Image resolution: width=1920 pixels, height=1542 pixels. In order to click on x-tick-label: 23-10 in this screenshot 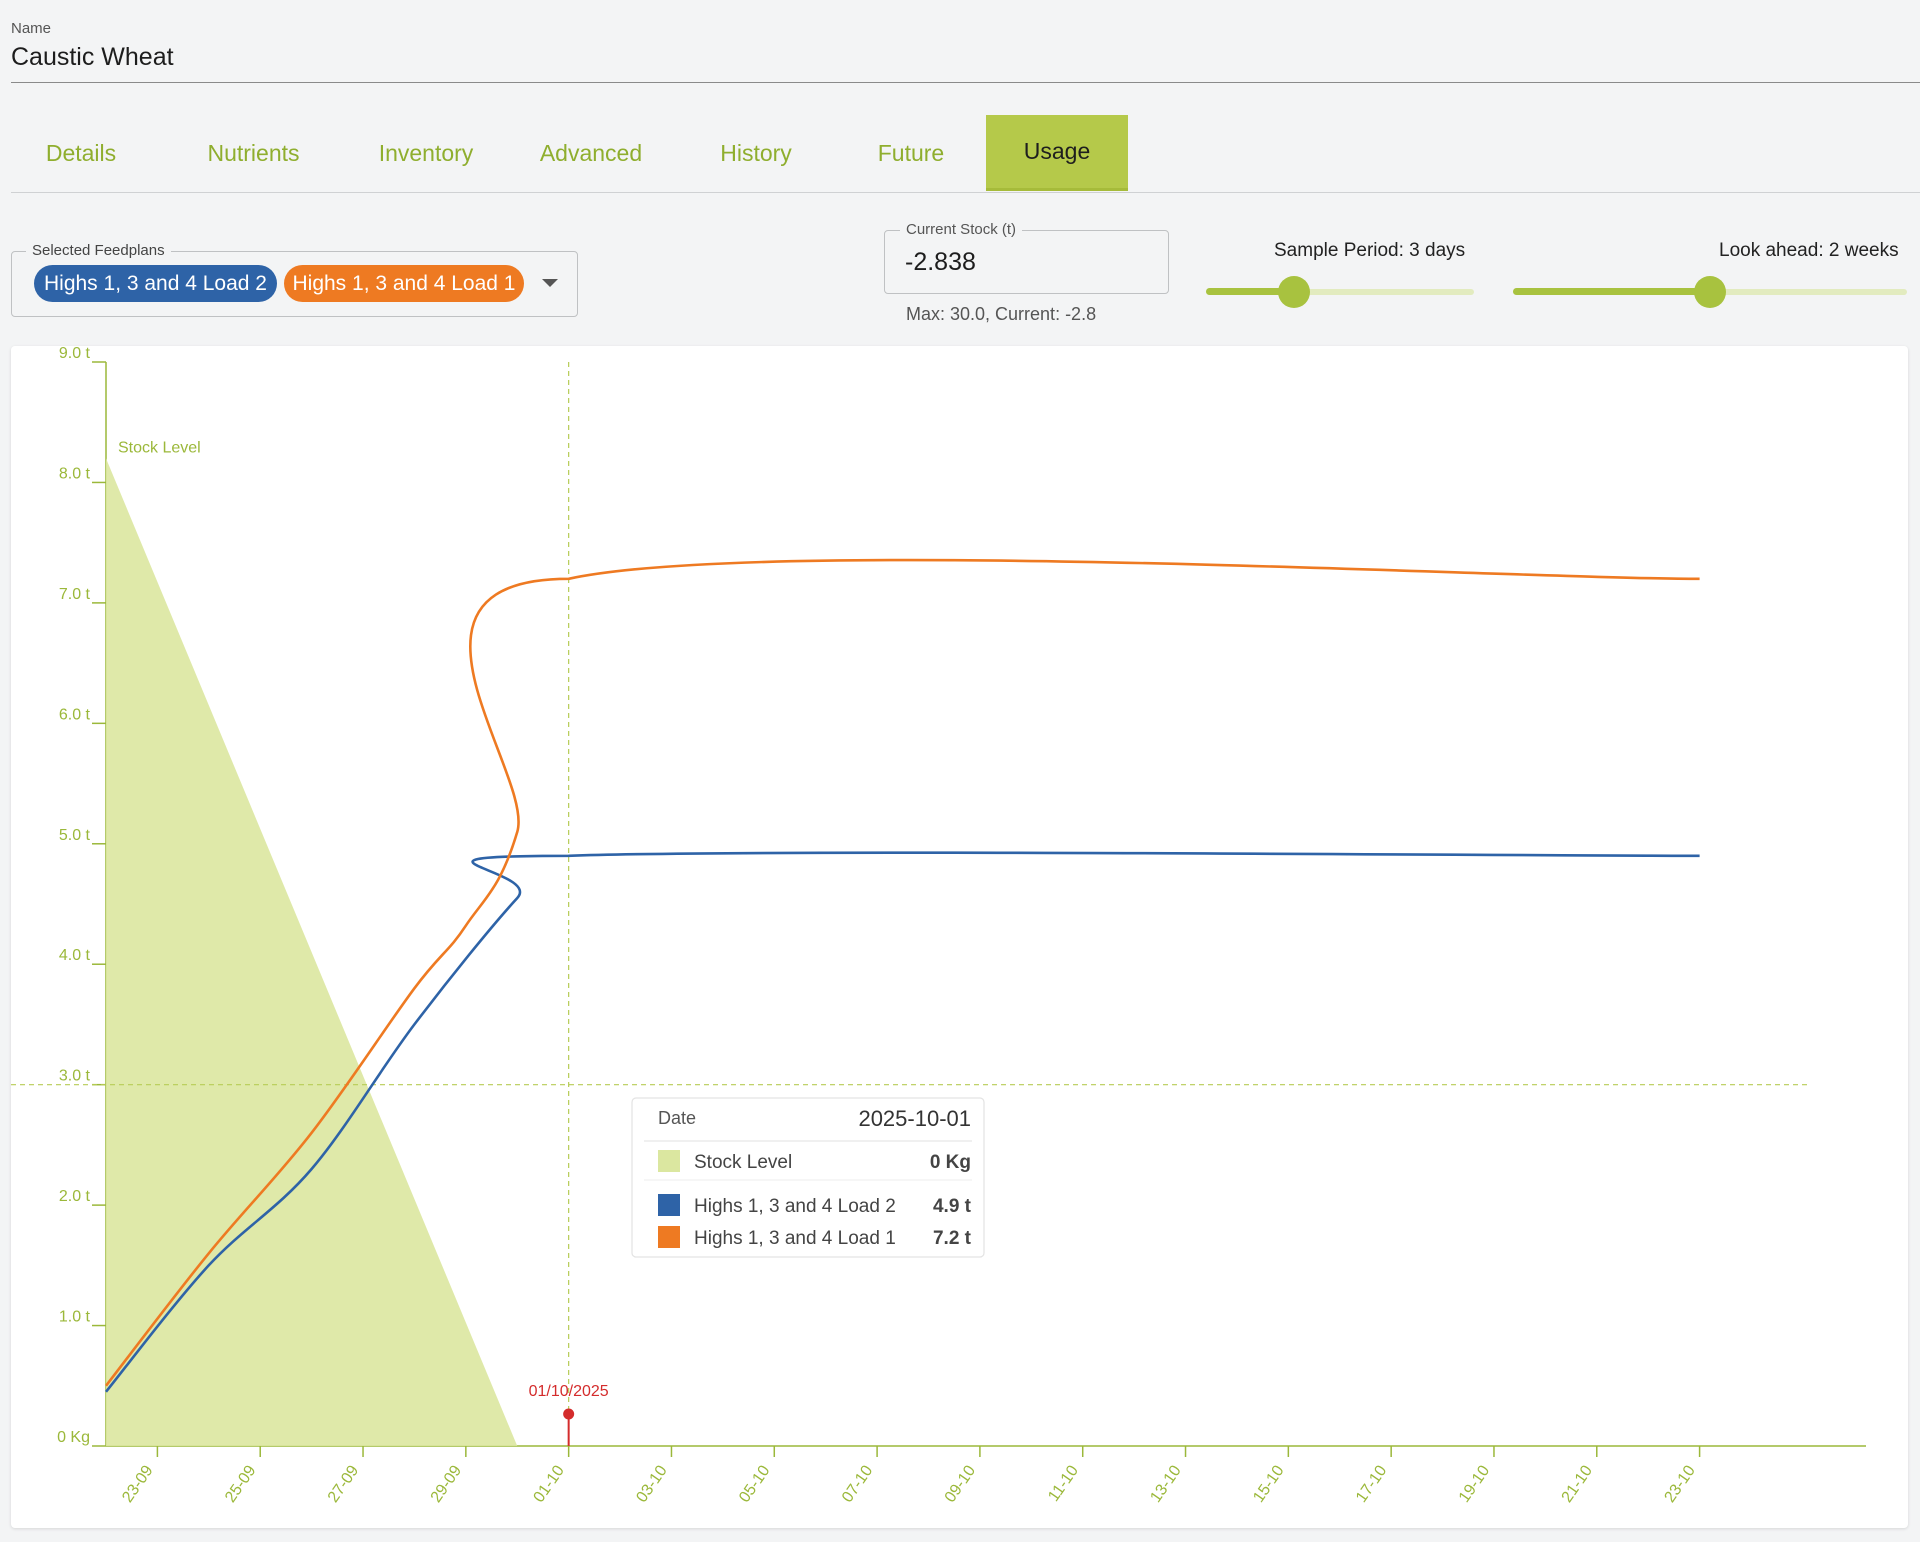, I will do `click(1679, 1483)`.